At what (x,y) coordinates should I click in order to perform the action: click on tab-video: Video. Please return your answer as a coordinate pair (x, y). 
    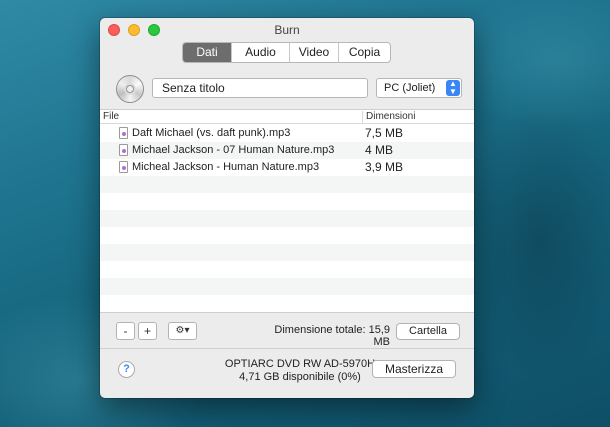
    Looking at the image, I should click on (314, 52).